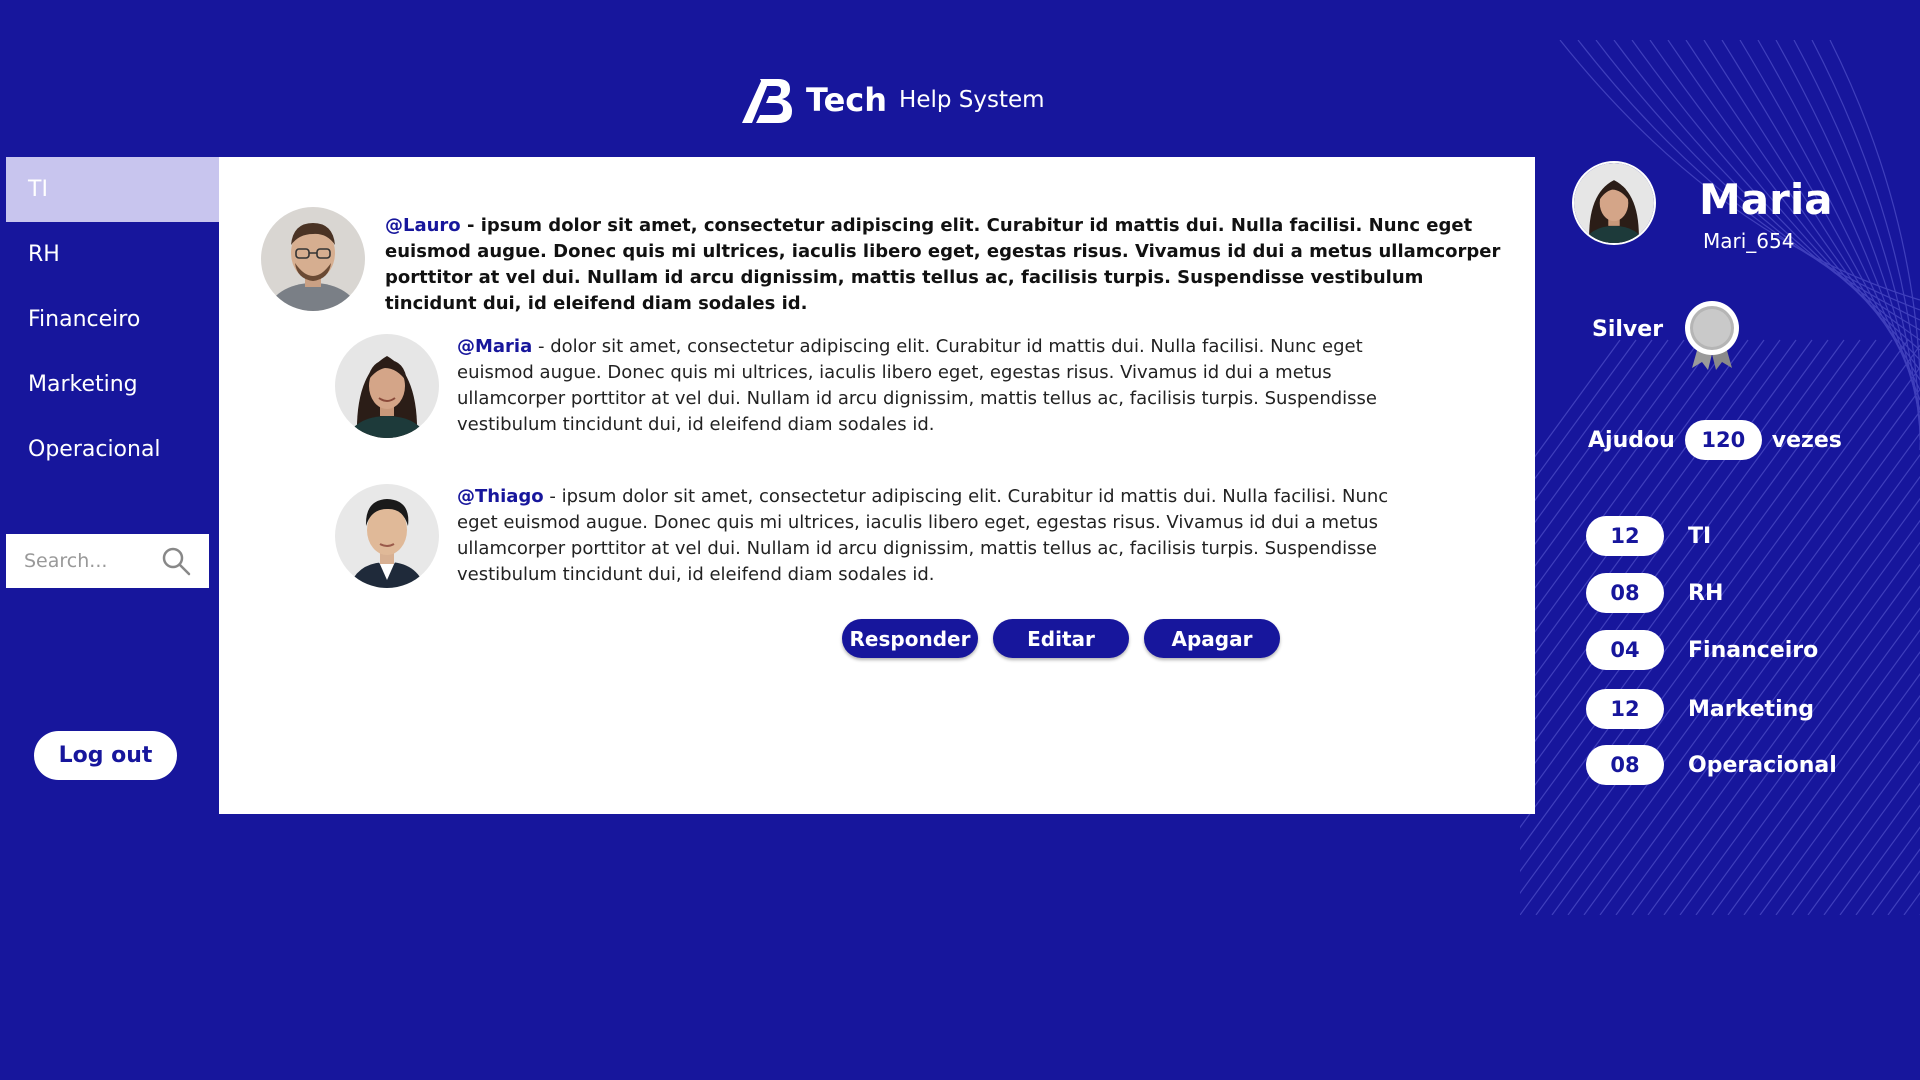 The width and height of the screenshot is (1920, 1080). Describe the element at coordinates (1762, 765) in the screenshot. I see `stat-label: Operacional` at that location.